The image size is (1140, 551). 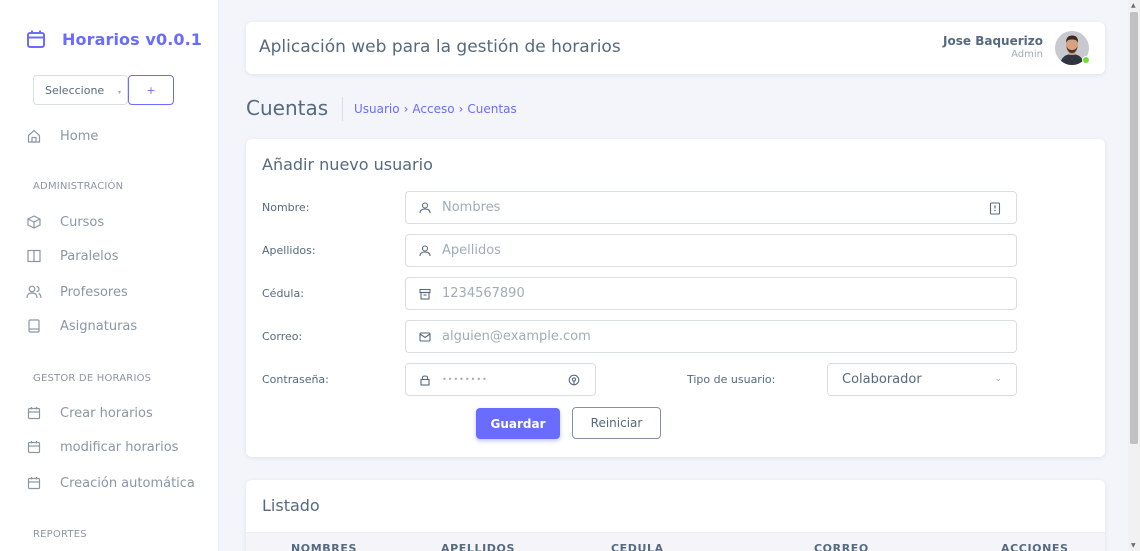 I want to click on sidebar-item-cursos: Cursos, so click(x=65, y=222).